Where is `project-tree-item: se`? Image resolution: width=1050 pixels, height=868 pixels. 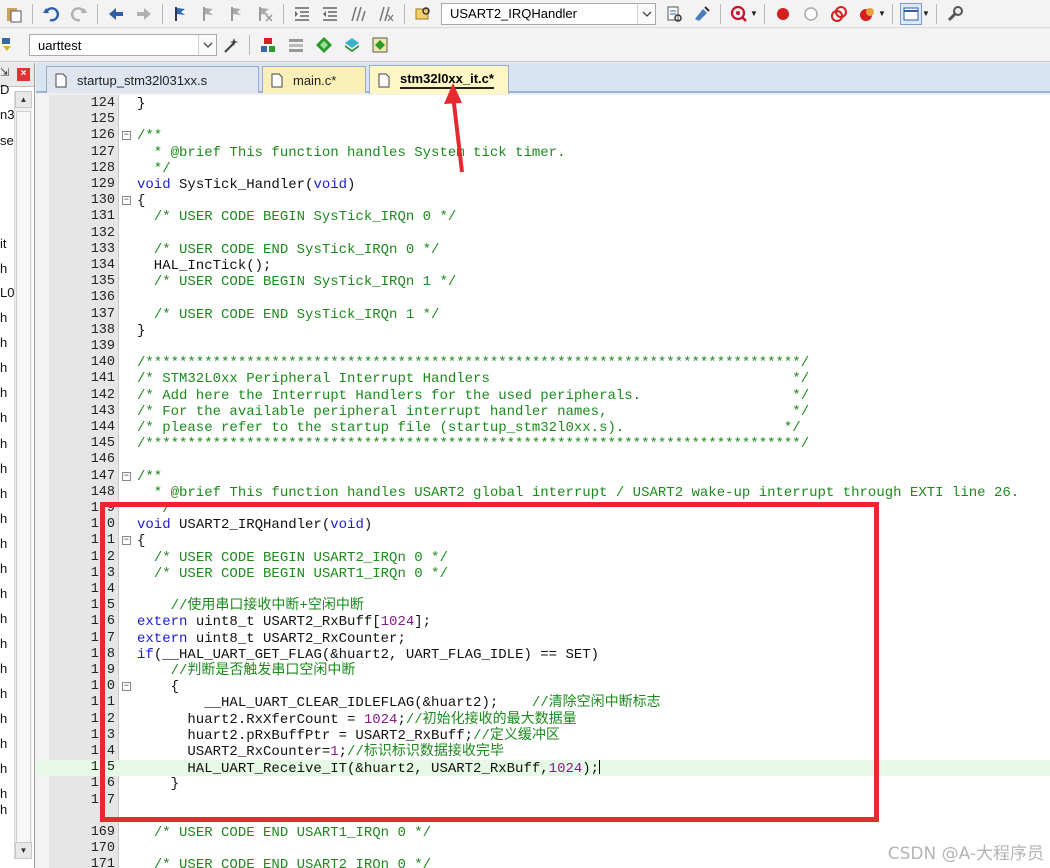
project-tree-item: se is located at coordinates (7, 140).